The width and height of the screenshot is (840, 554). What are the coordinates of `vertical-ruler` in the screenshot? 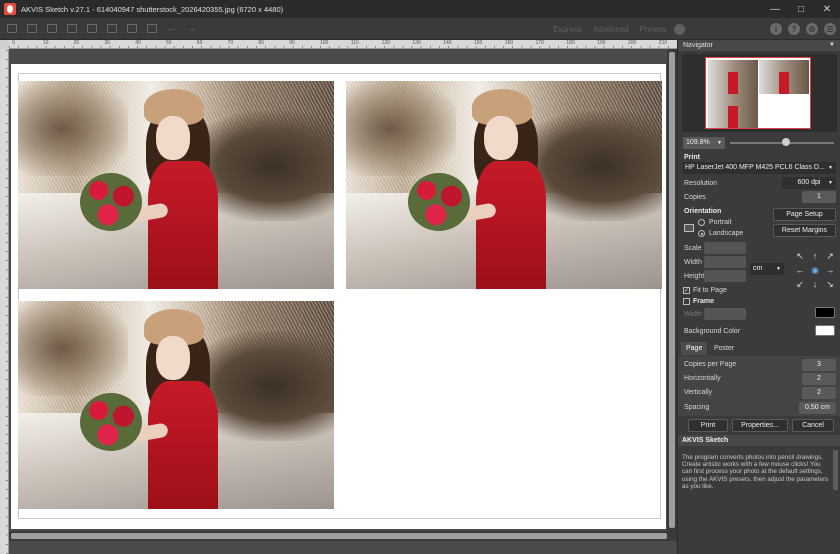 It's located at (4, 301).